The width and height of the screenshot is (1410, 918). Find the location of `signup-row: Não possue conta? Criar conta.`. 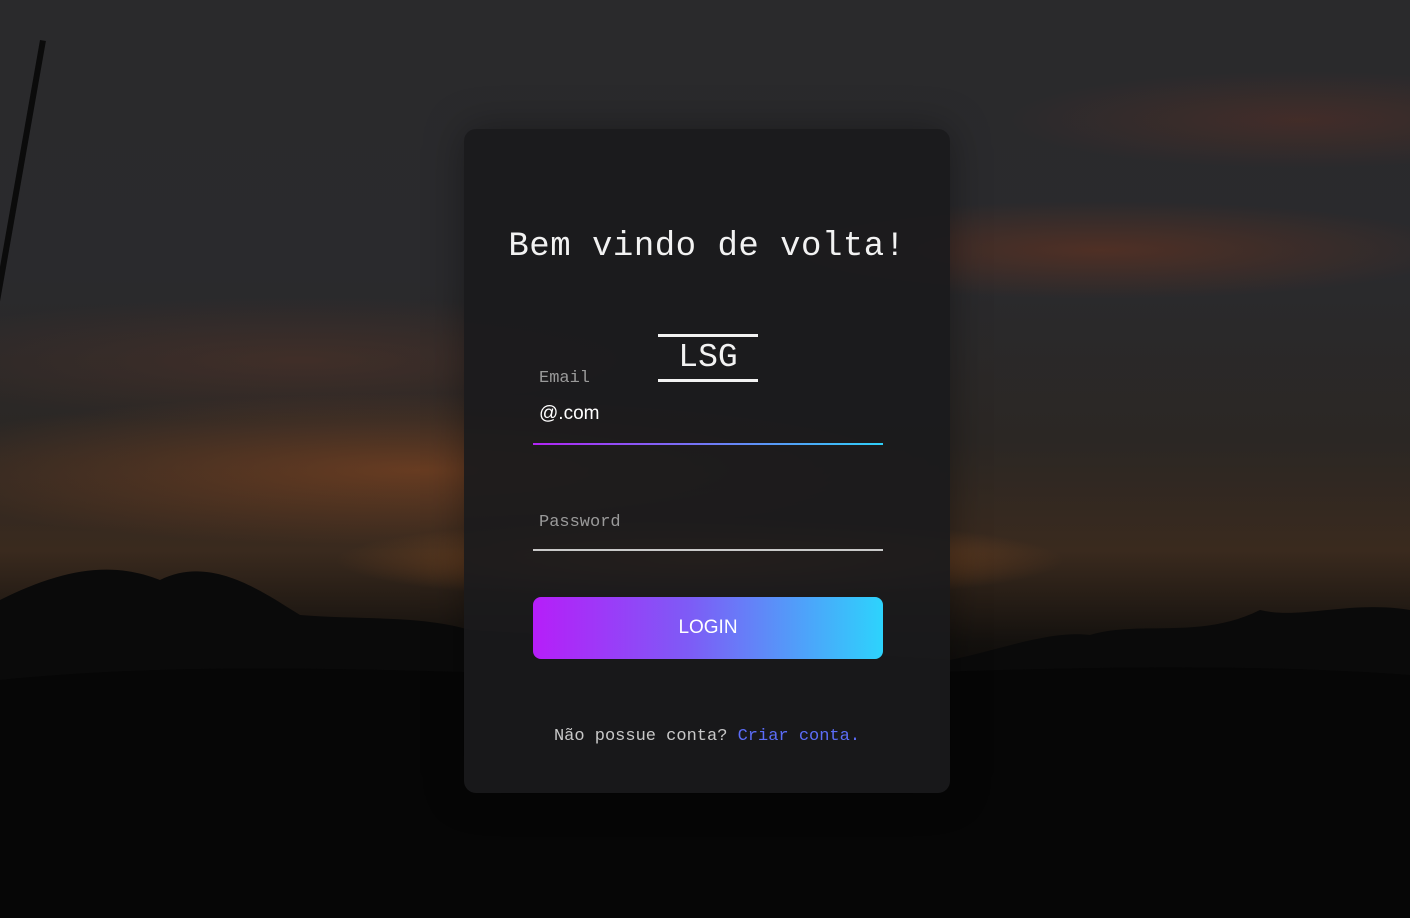

signup-row: Não possue conta? Criar conta. is located at coordinates (707, 736).